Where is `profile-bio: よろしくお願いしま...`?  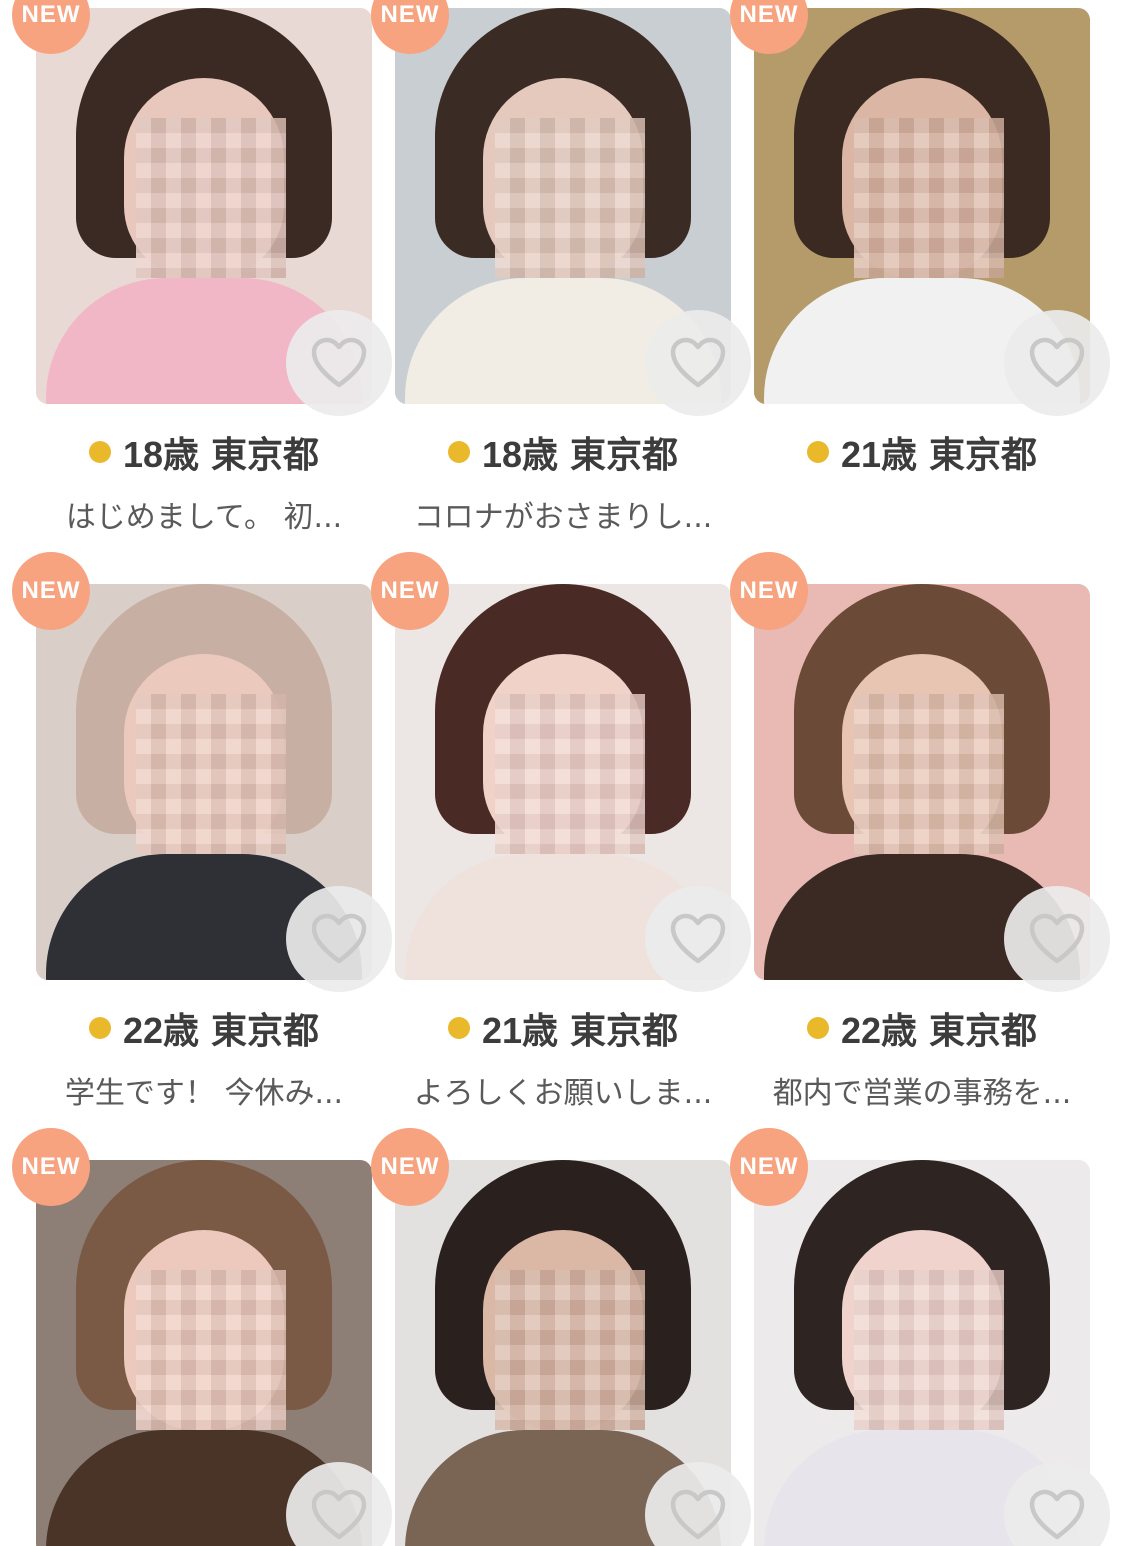
profile-bio: よろしくお願いしま... is located at coordinates (563, 1093).